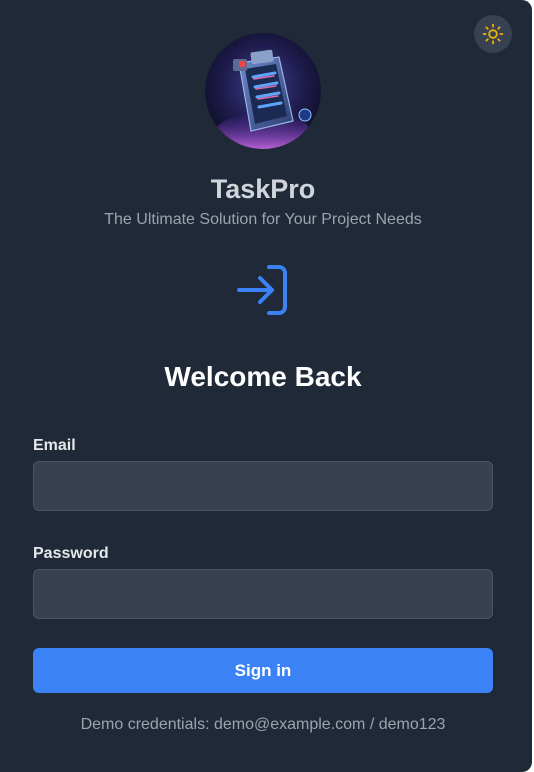  Describe the element at coordinates (263, 189) in the screenshot. I see `app-name: TaskPro` at that location.